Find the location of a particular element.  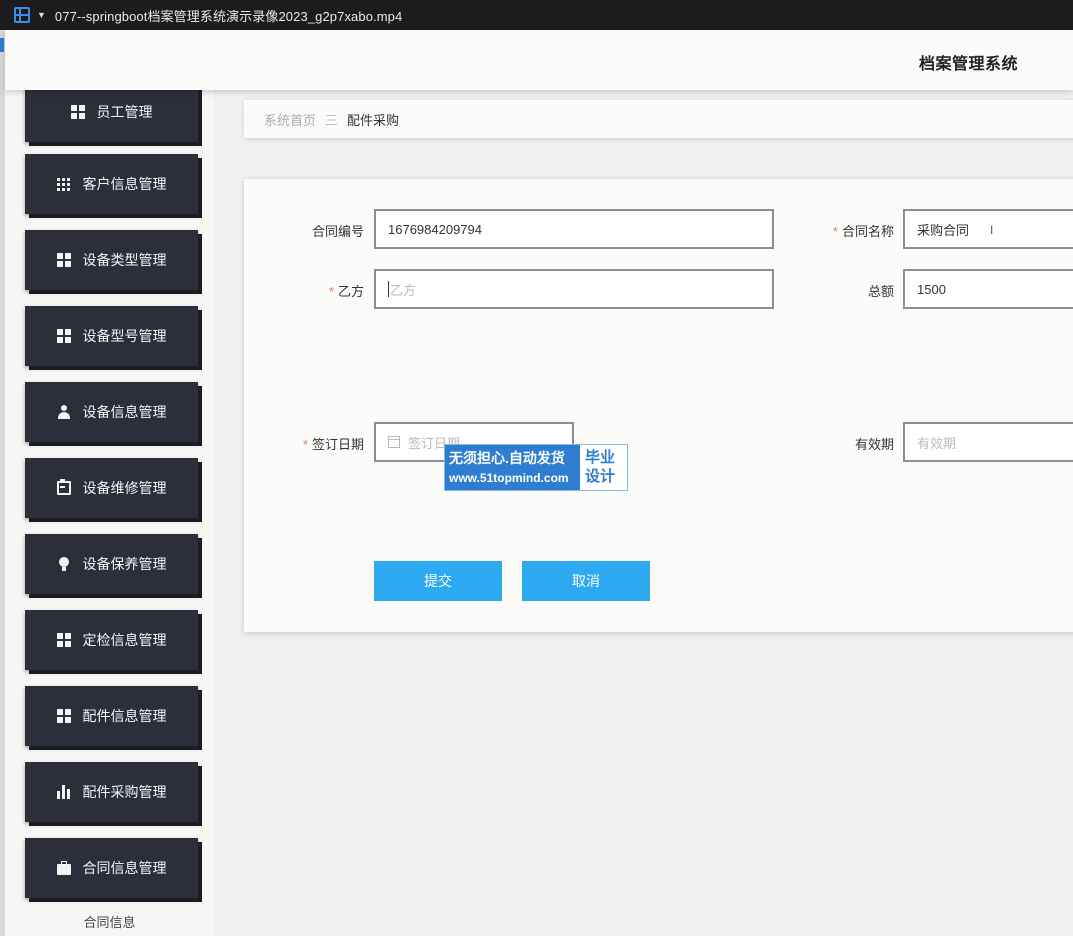

sidebar-item-device-model: 设备型号管理 is located at coordinates (111, 336).